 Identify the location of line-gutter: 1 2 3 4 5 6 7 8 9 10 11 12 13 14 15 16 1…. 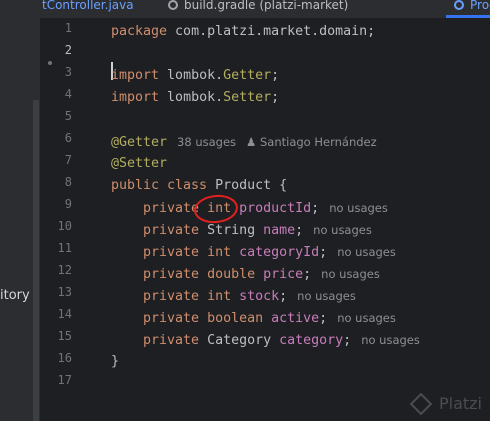
(74, 219).